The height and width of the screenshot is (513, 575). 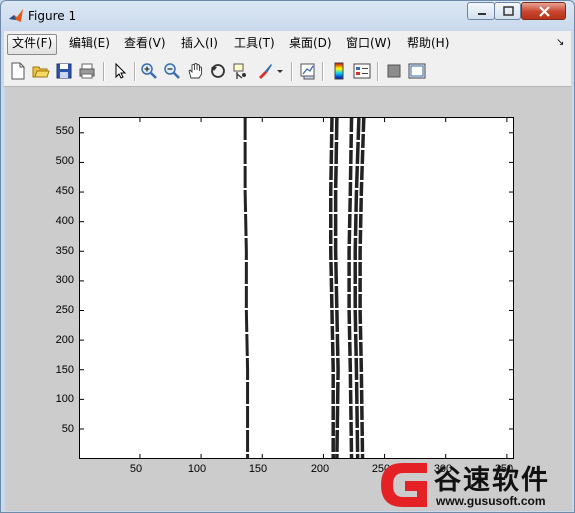 What do you see at coordinates (265, 71) in the screenshot?
I see `brush-icon` at bounding box center [265, 71].